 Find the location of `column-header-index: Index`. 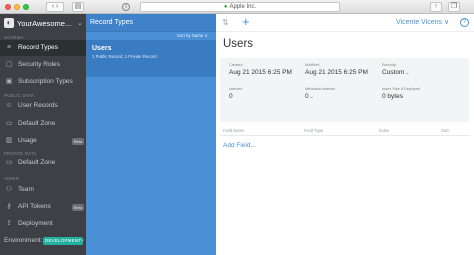

column-header-index: Index is located at coordinates (384, 130).